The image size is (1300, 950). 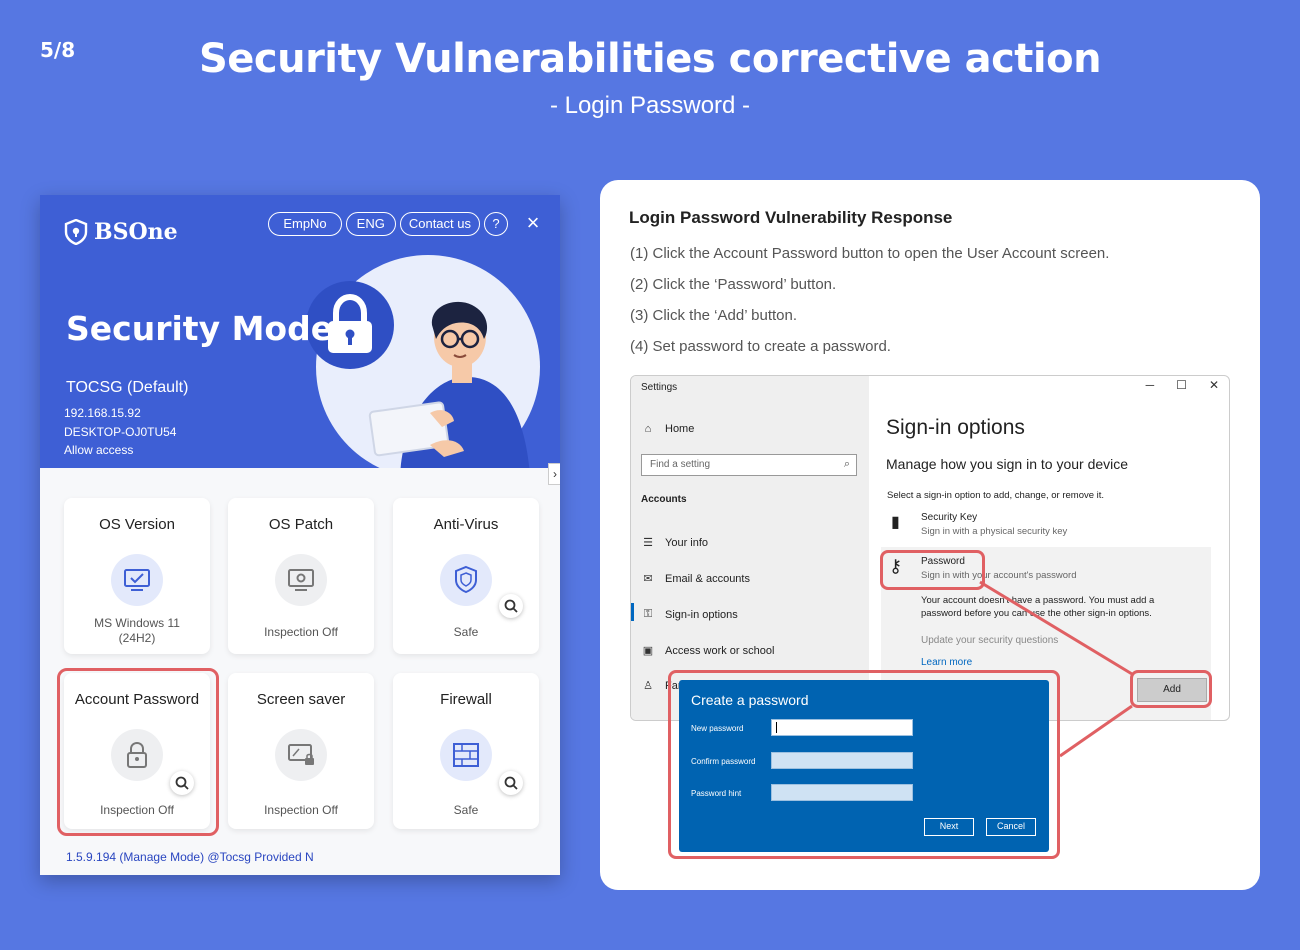 I want to click on language-button: ENG, so click(x=370, y=224).